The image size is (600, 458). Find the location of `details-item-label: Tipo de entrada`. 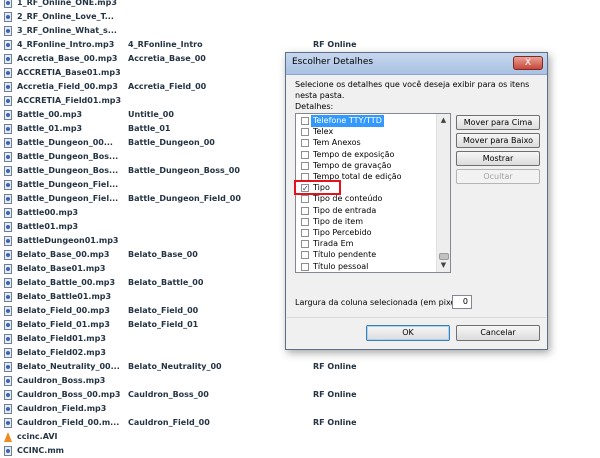

details-item-label: Tipo de entrada is located at coordinates (345, 210).